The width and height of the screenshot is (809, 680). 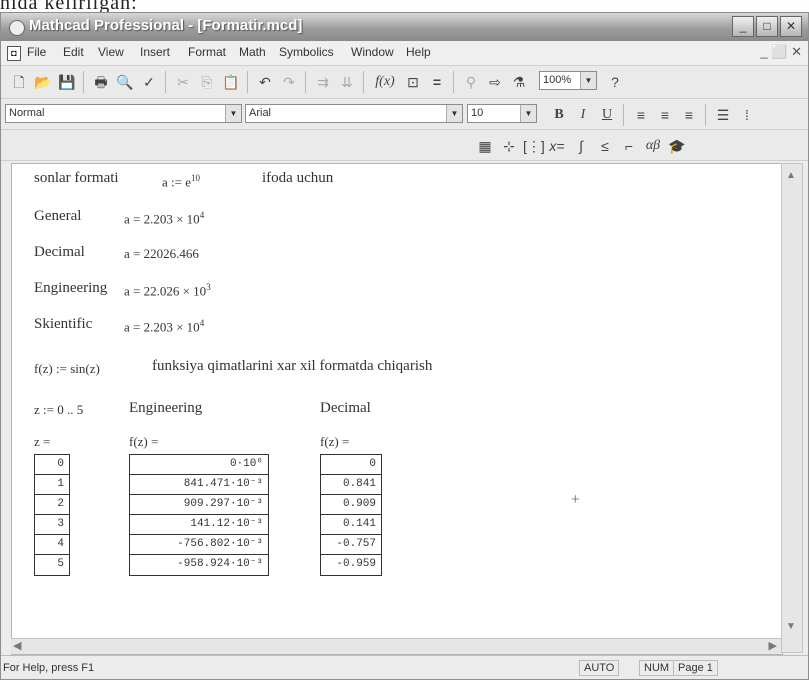 What do you see at coordinates (743, 26) in the screenshot?
I see `minimize-button: _` at bounding box center [743, 26].